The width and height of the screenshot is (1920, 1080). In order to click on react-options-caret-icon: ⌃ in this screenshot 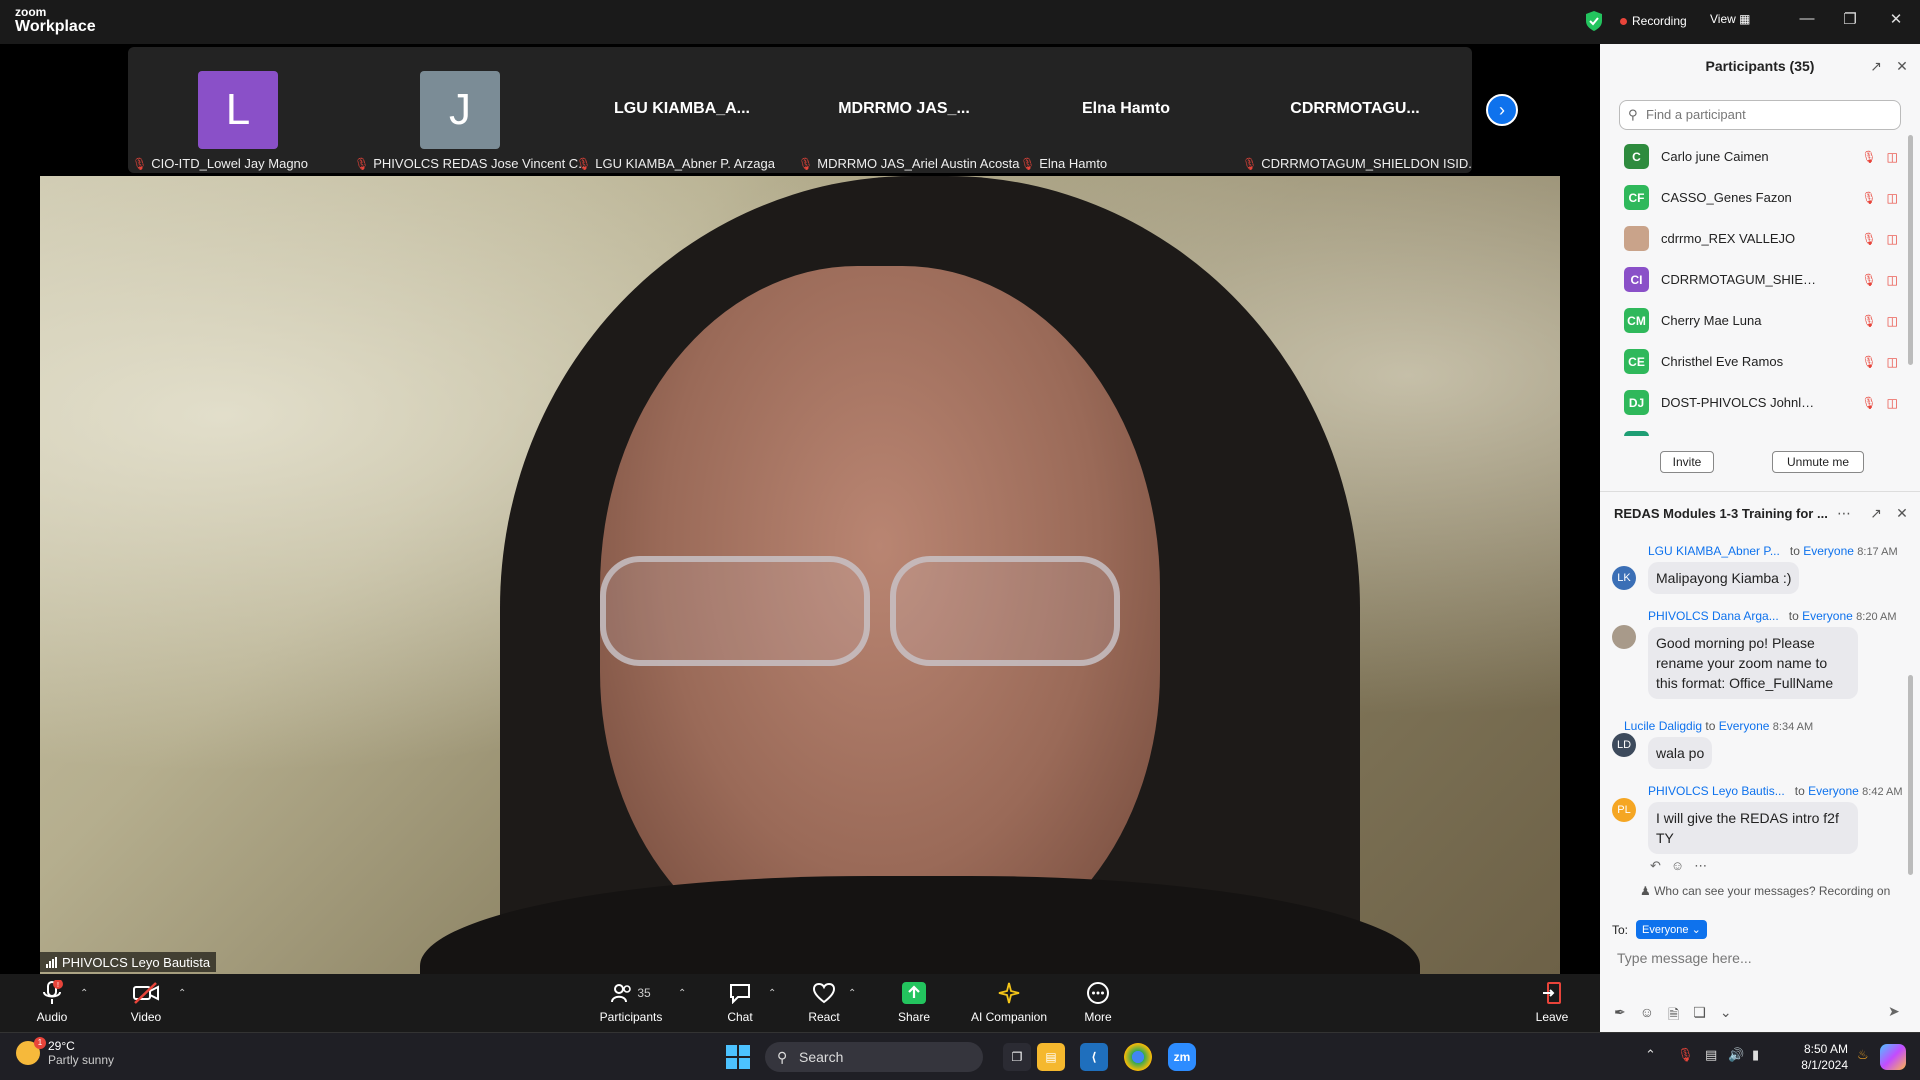, I will do `click(852, 993)`.